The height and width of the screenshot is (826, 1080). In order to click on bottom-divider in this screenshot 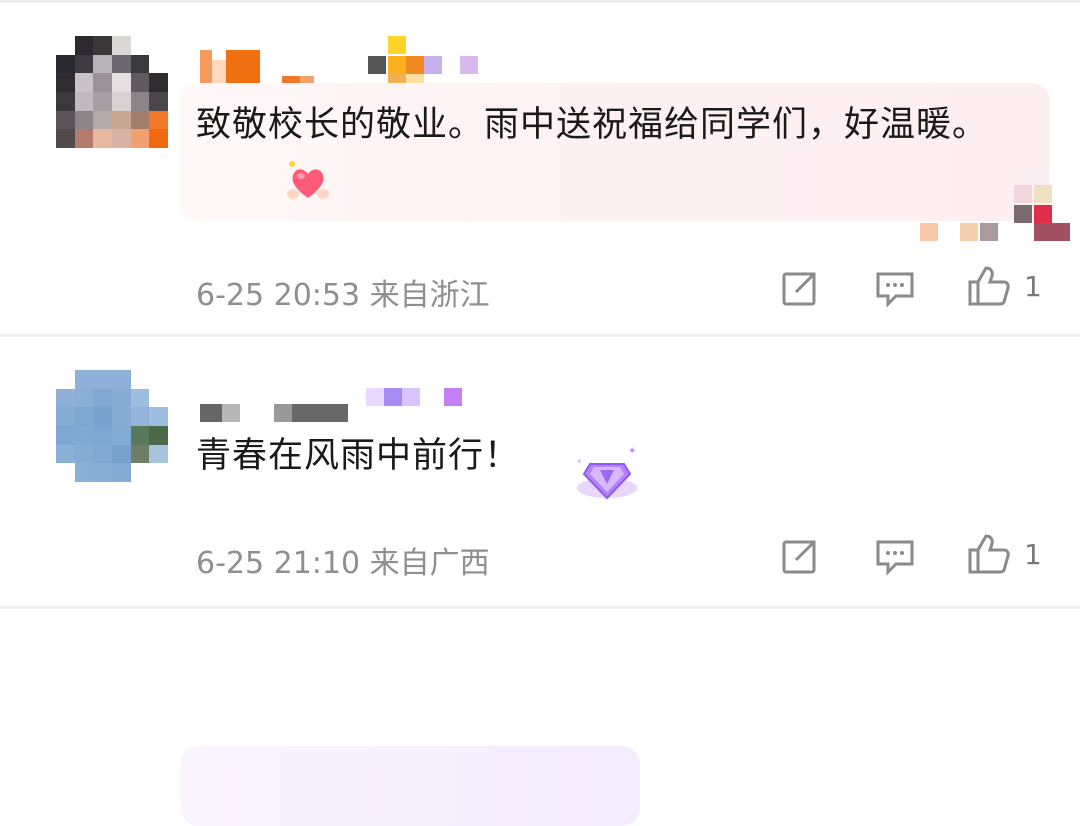, I will do `click(540, 607)`.